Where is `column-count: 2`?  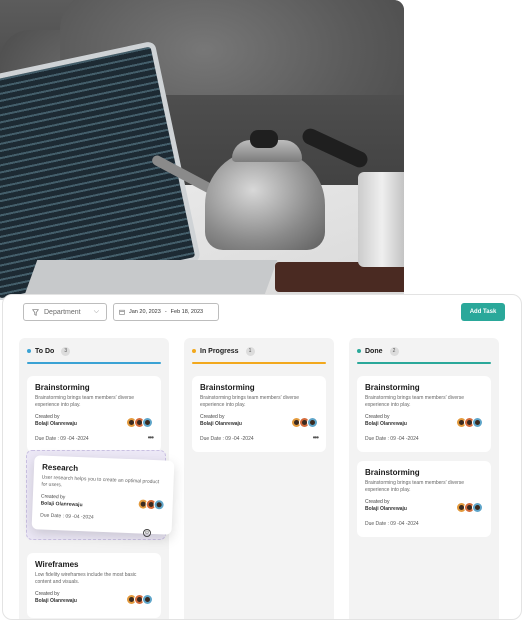
column-count: 2 is located at coordinates (394, 351).